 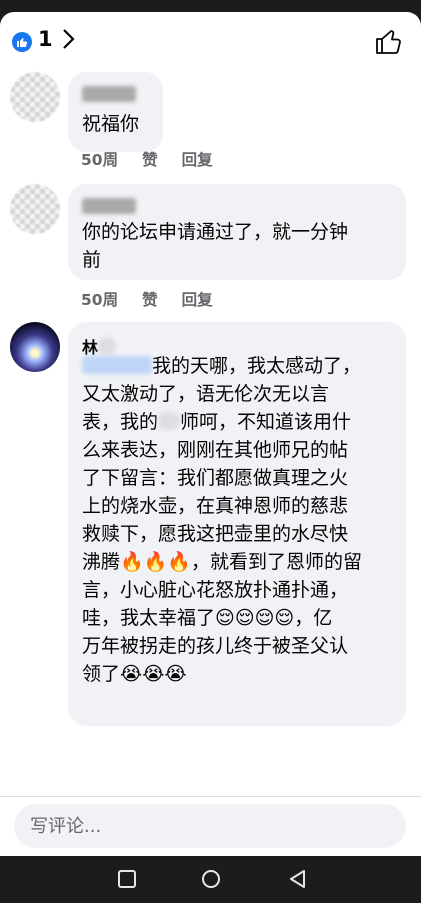 What do you see at coordinates (210, 6) in the screenshot?
I see `status-bar` at bounding box center [210, 6].